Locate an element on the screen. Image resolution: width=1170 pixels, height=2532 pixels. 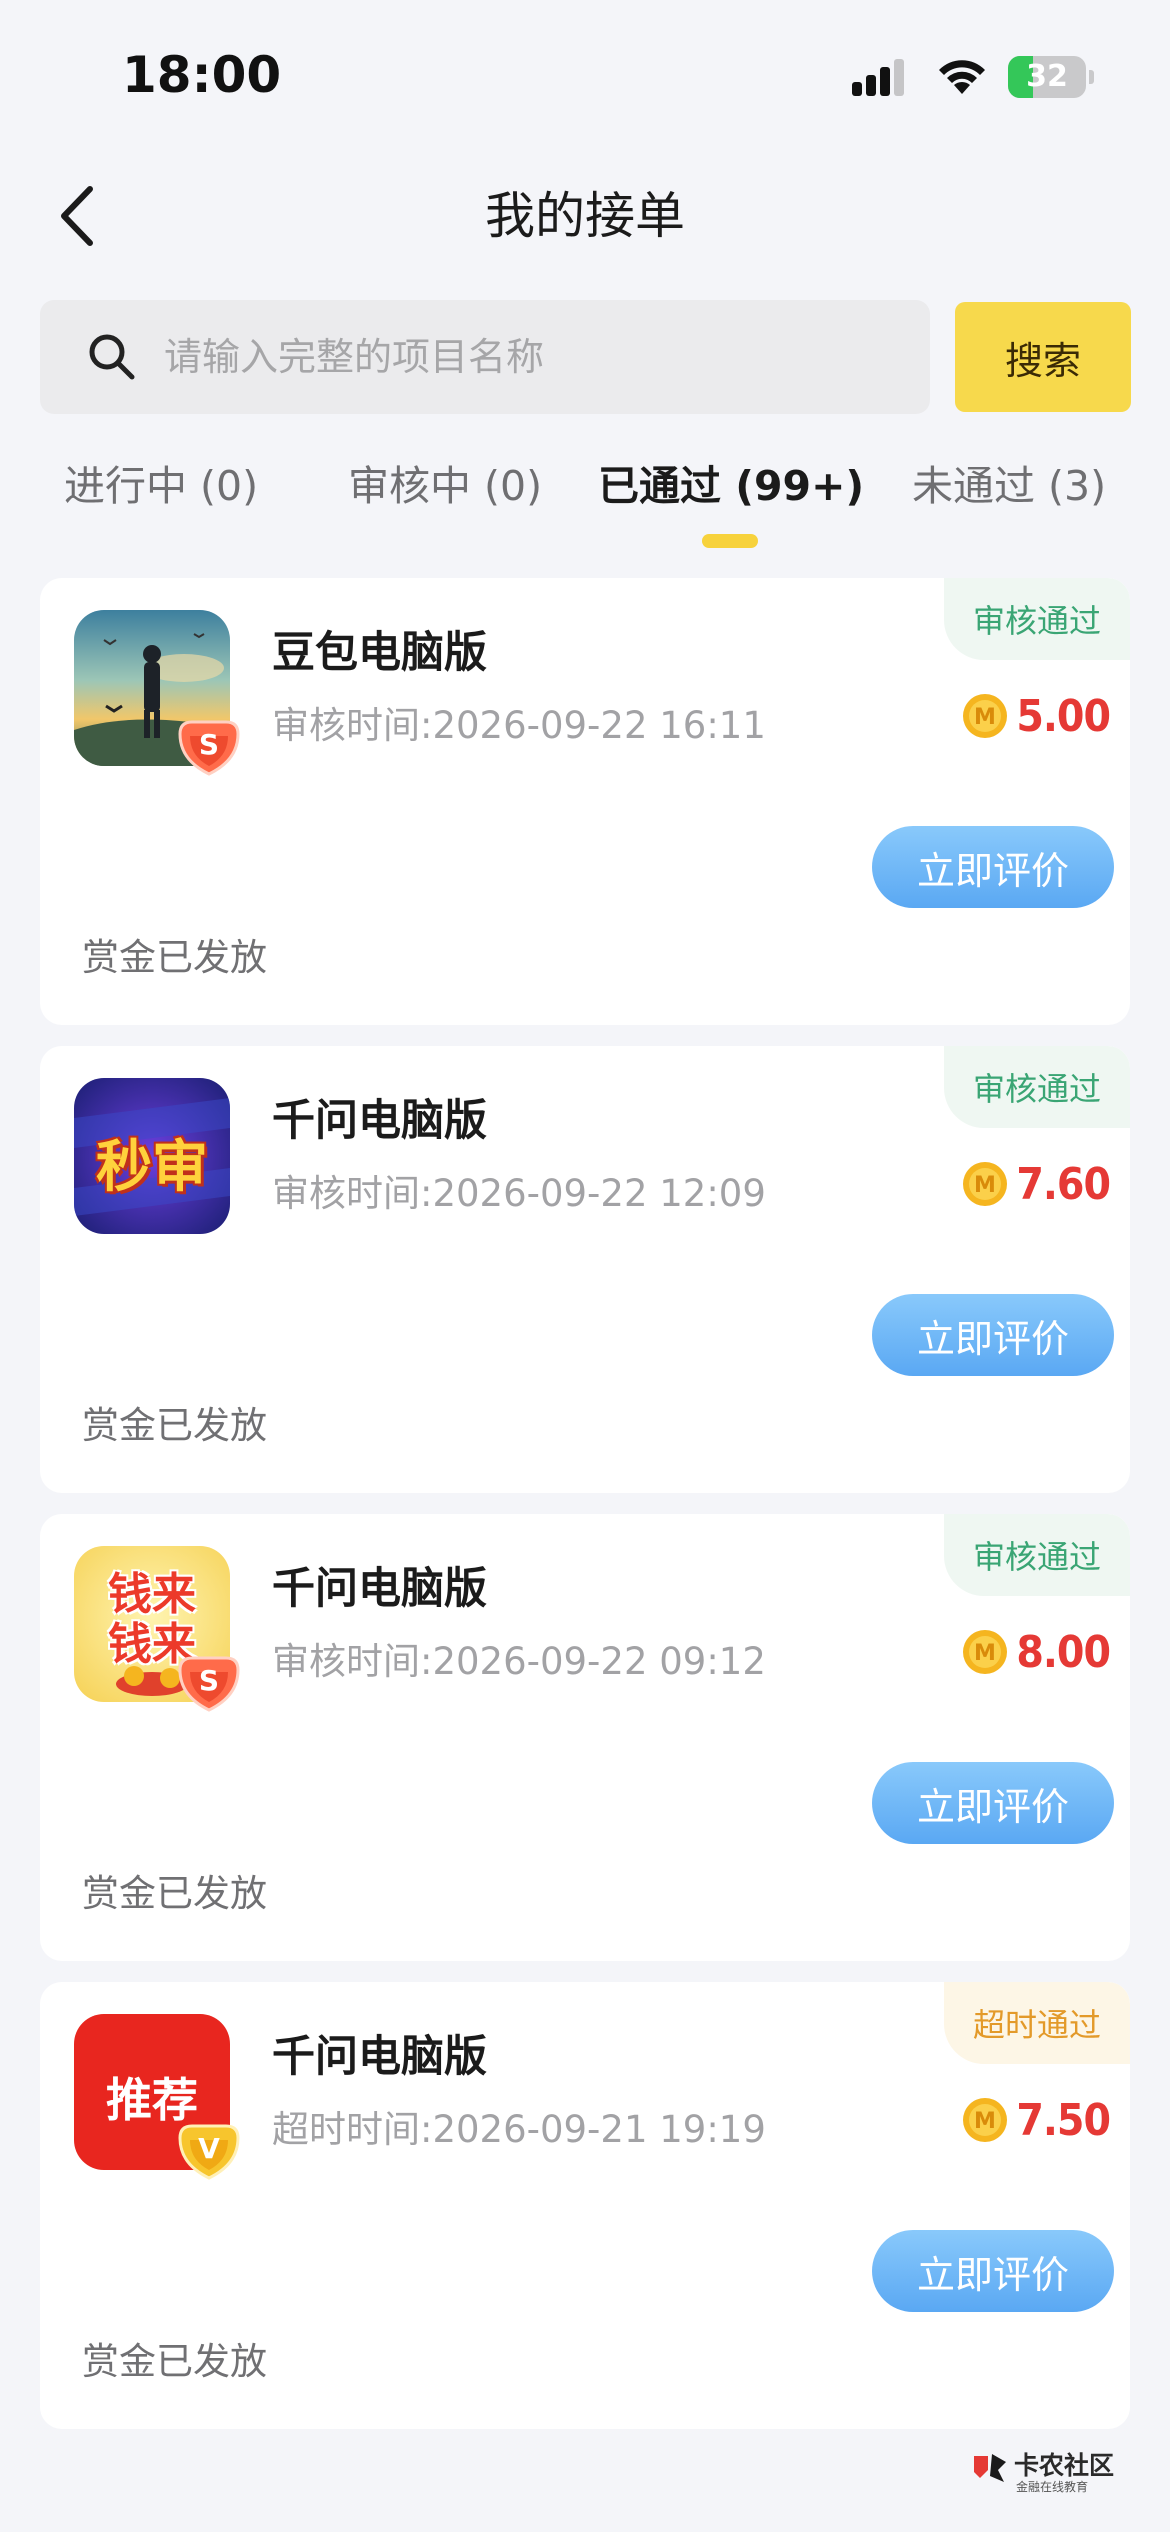
review-time: 审核时间:2026-09-22 09:12 is located at coordinates (519, 1661).